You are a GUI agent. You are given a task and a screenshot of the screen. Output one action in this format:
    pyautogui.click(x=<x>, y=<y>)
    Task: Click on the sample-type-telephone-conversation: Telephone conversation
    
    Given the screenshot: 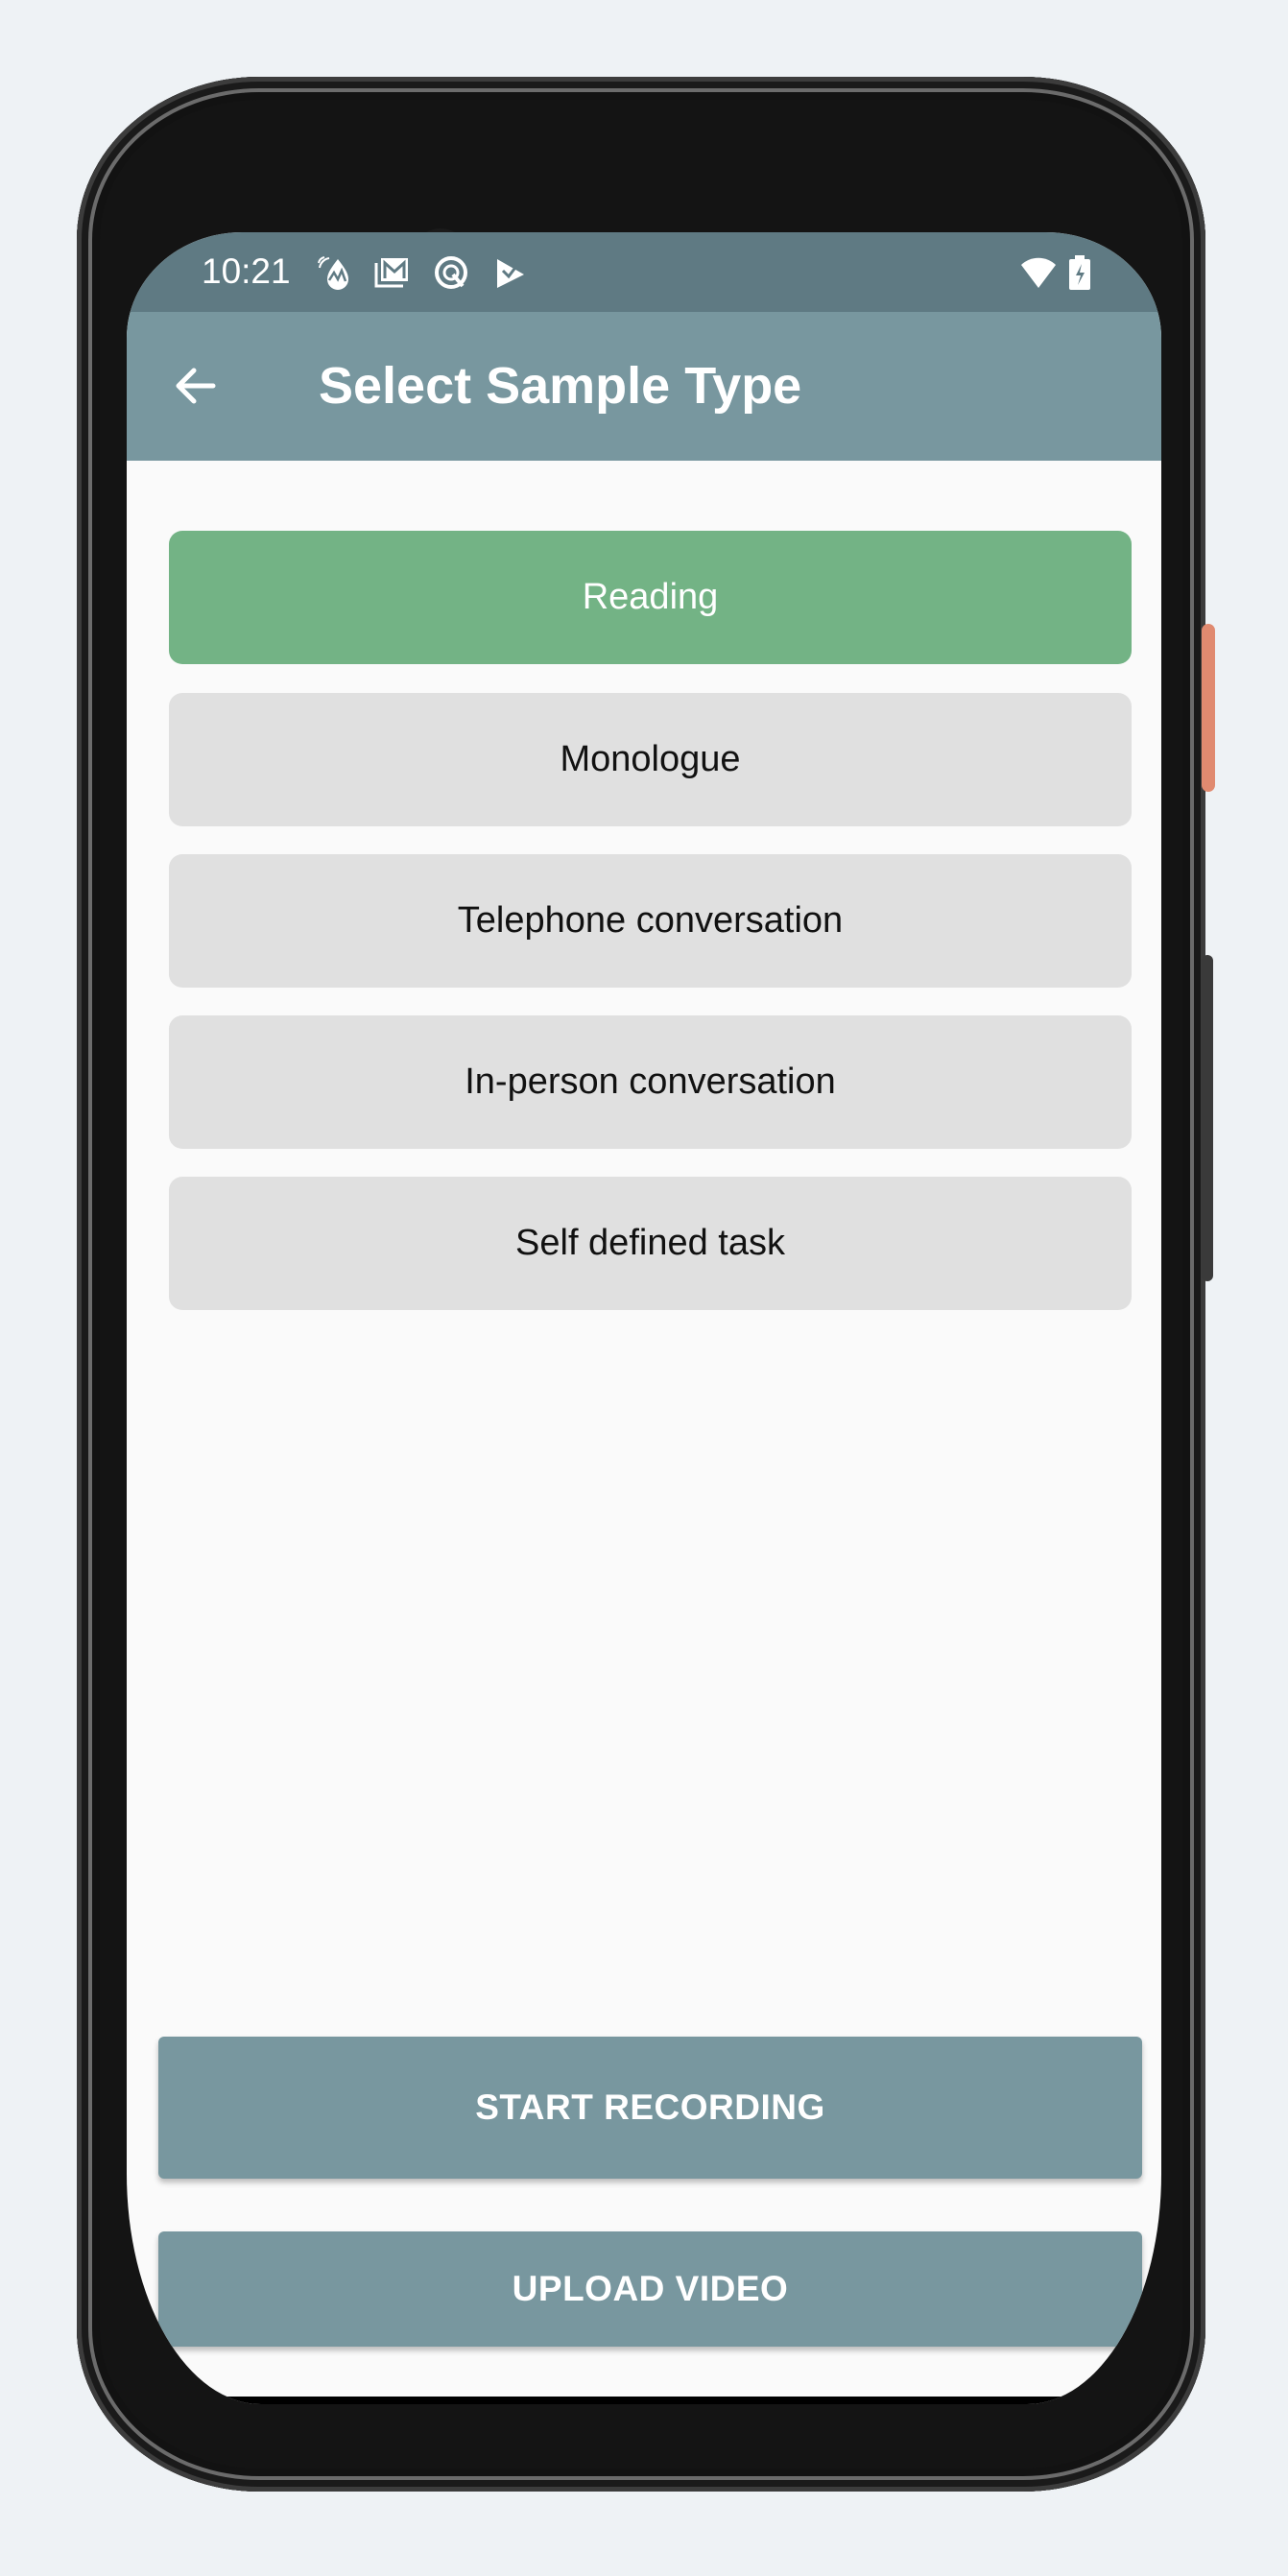 What is the action you would take?
    pyautogui.click(x=650, y=921)
    